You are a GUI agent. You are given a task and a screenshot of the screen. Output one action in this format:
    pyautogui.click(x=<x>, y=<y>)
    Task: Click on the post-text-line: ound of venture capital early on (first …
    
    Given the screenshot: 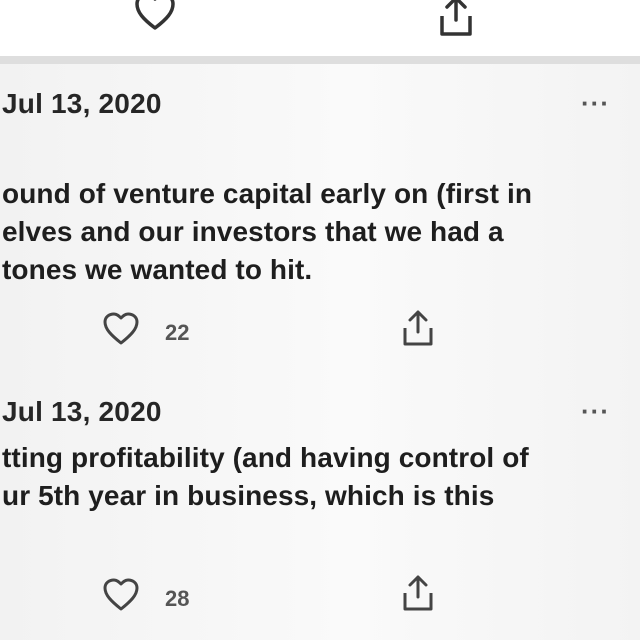 What is the action you would take?
    pyautogui.click(x=267, y=193)
    